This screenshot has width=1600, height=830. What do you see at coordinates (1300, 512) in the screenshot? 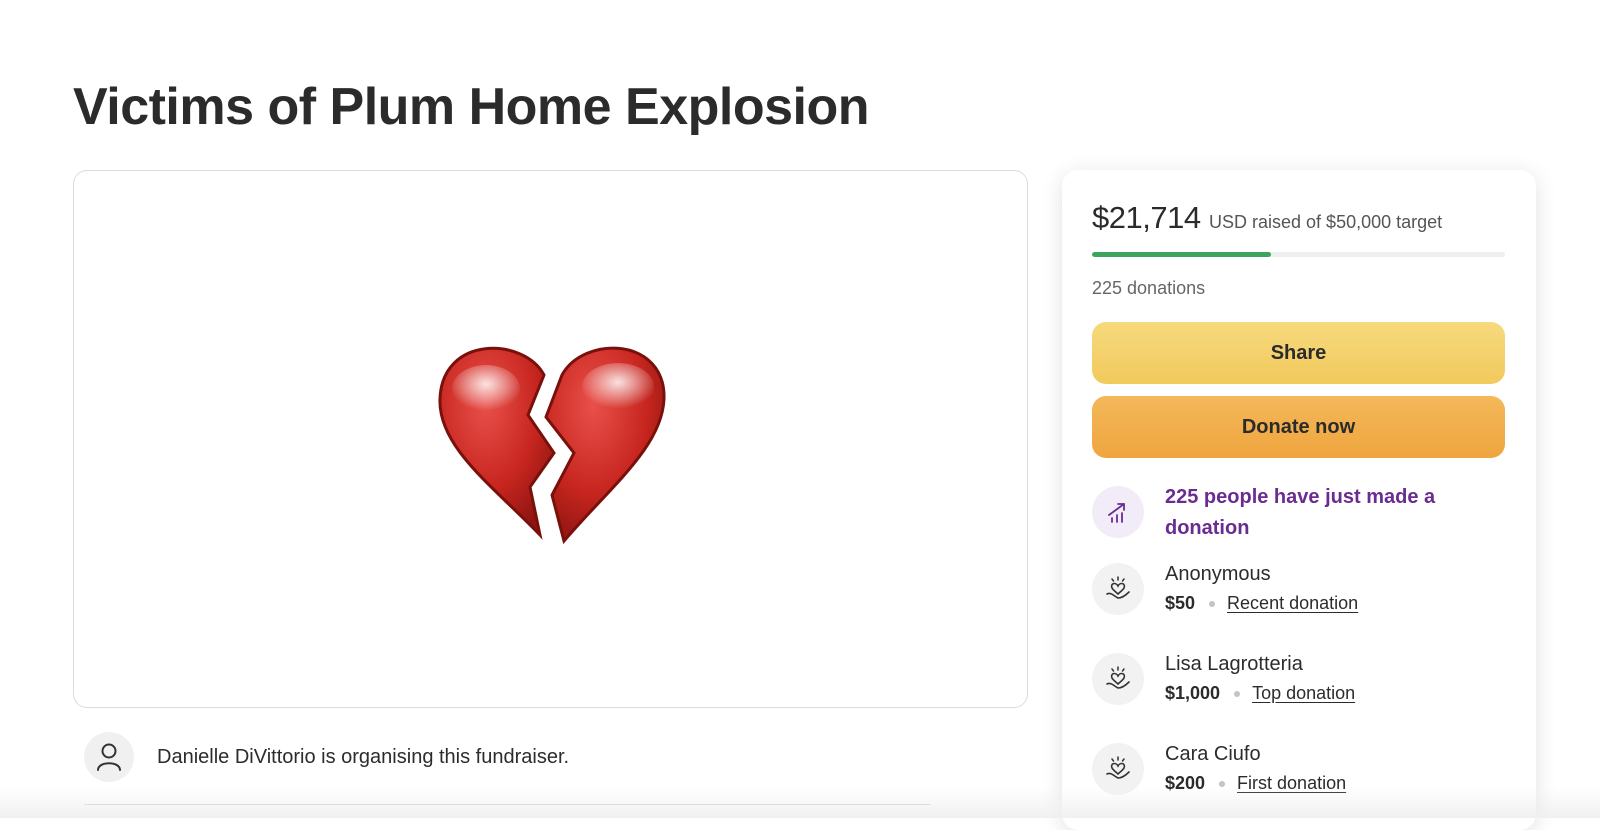
I see `activity-text: 225 people have just made a donation` at bounding box center [1300, 512].